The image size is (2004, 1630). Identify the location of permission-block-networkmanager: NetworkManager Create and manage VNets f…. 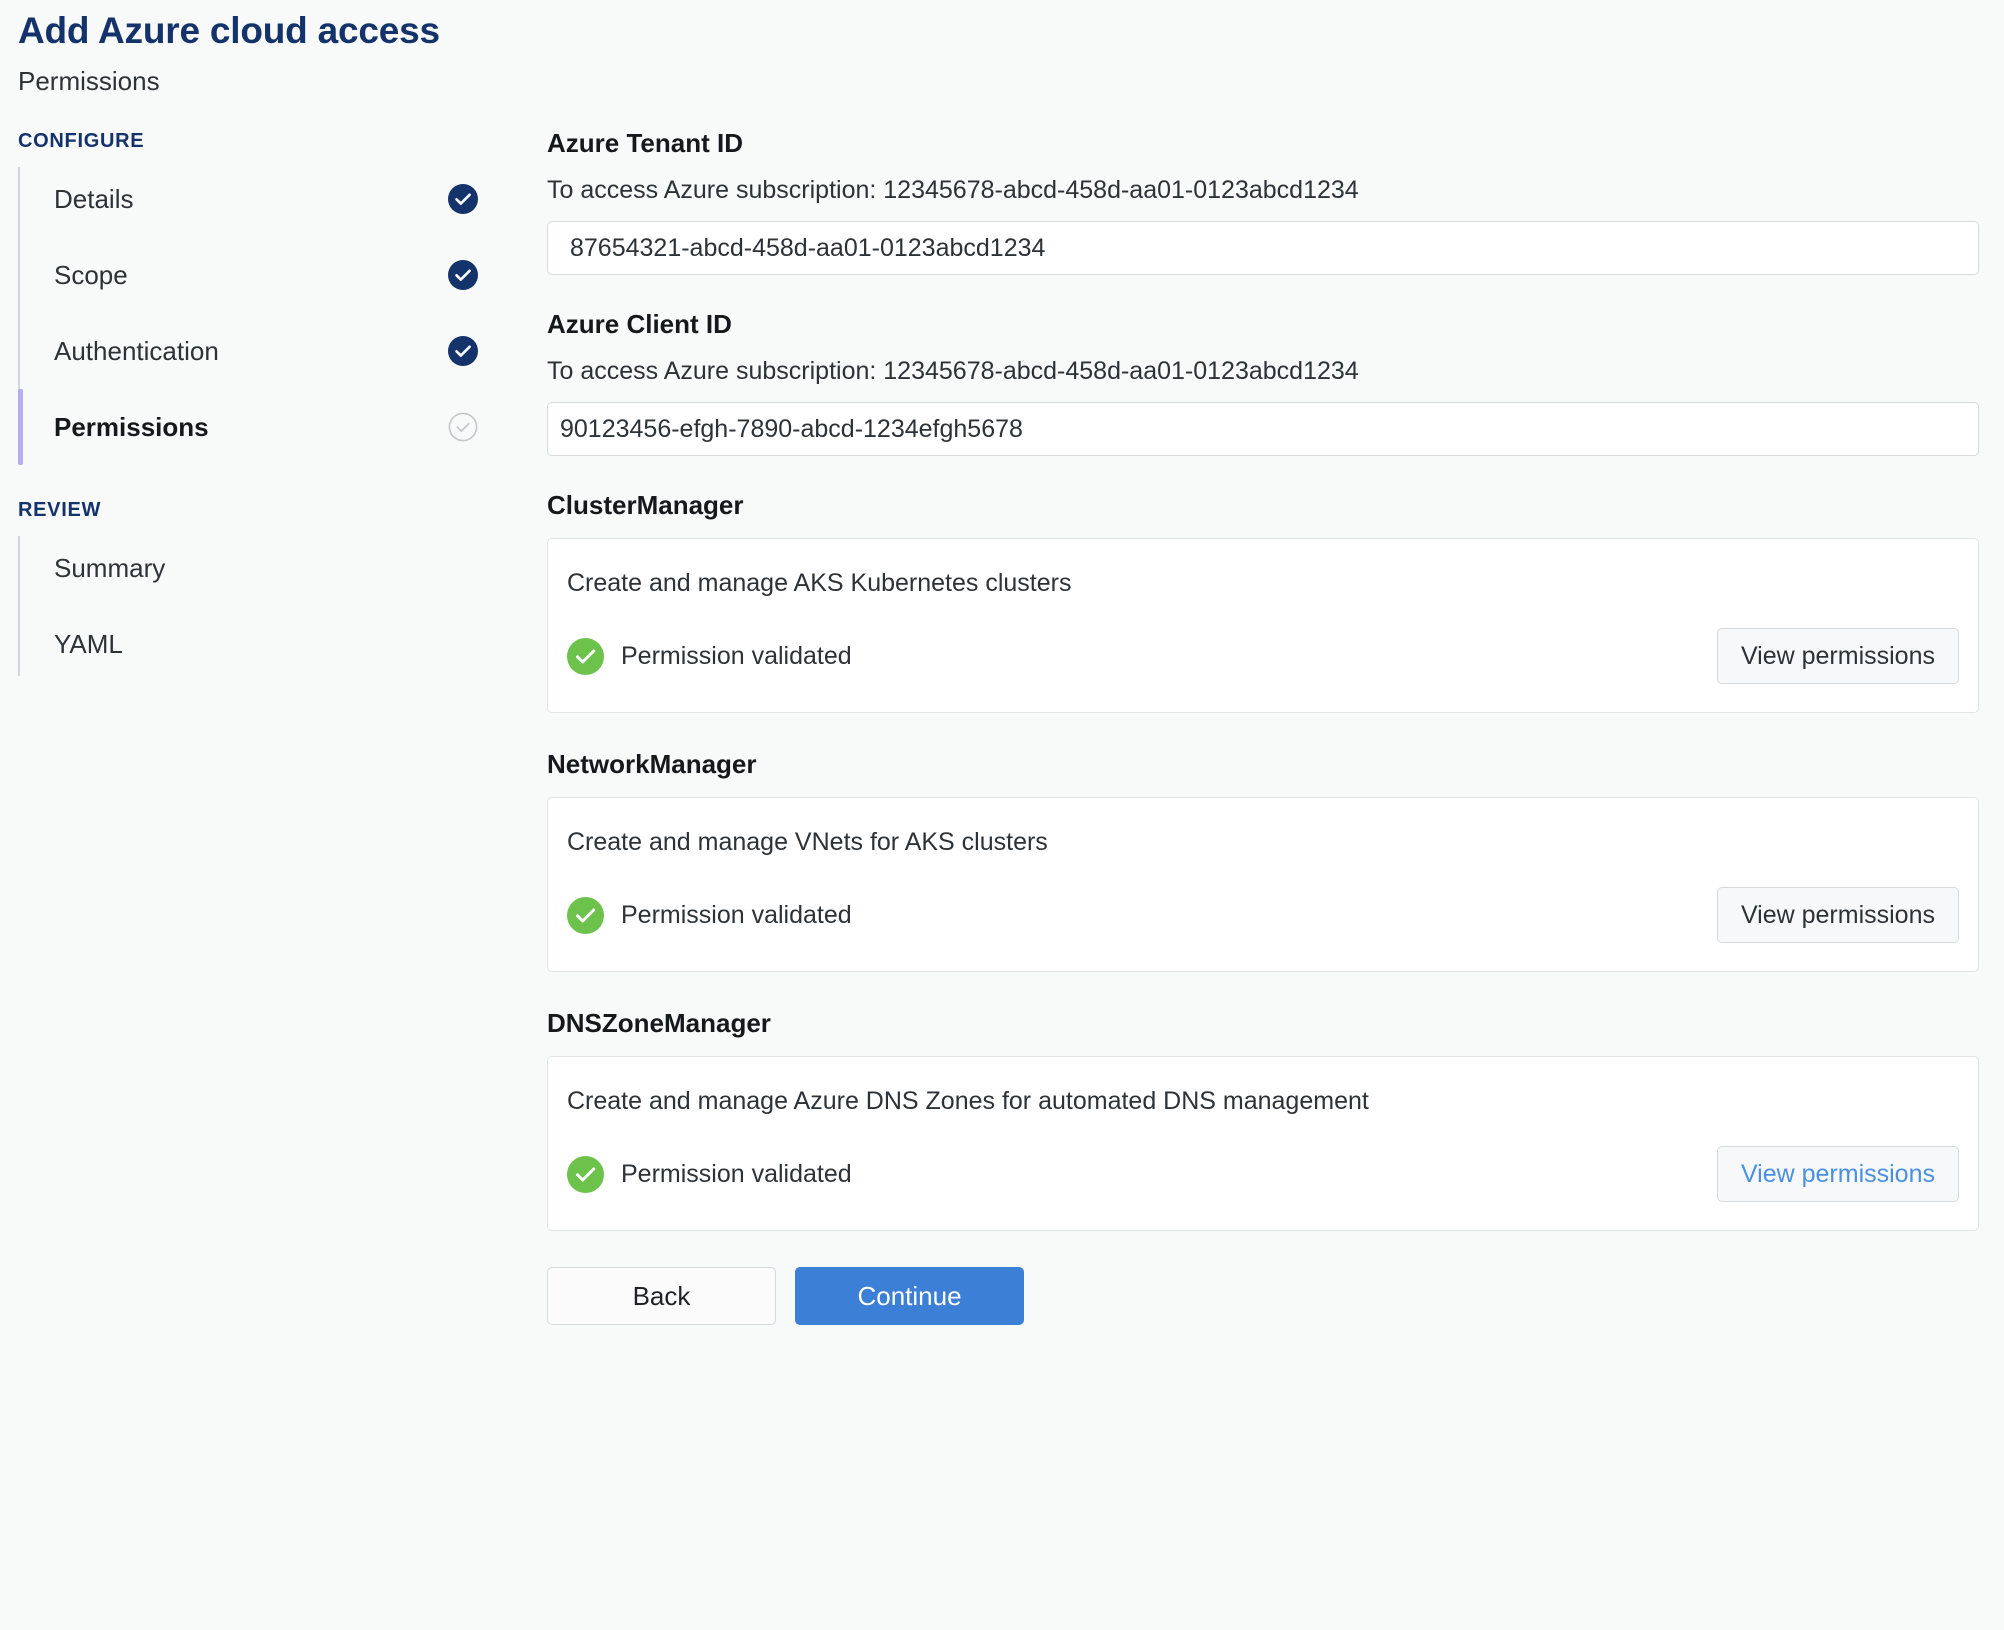
(1263, 860).